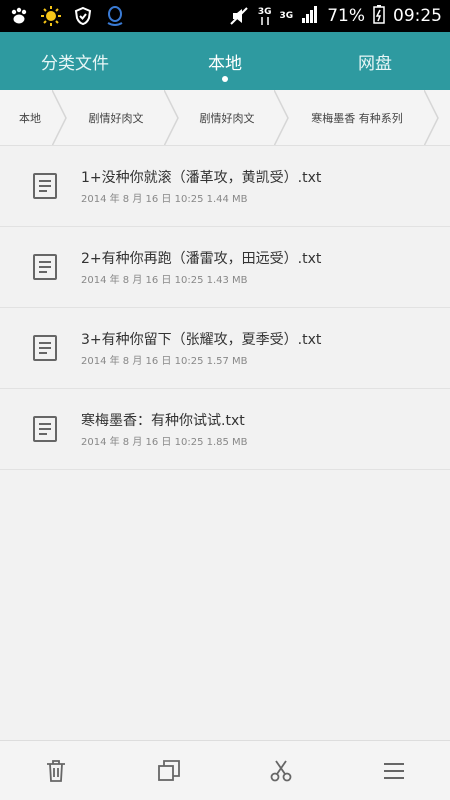 The width and height of the screenshot is (450, 800). What do you see at coordinates (375, 63) in the screenshot?
I see `tab-label: 网盘` at bounding box center [375, 63].